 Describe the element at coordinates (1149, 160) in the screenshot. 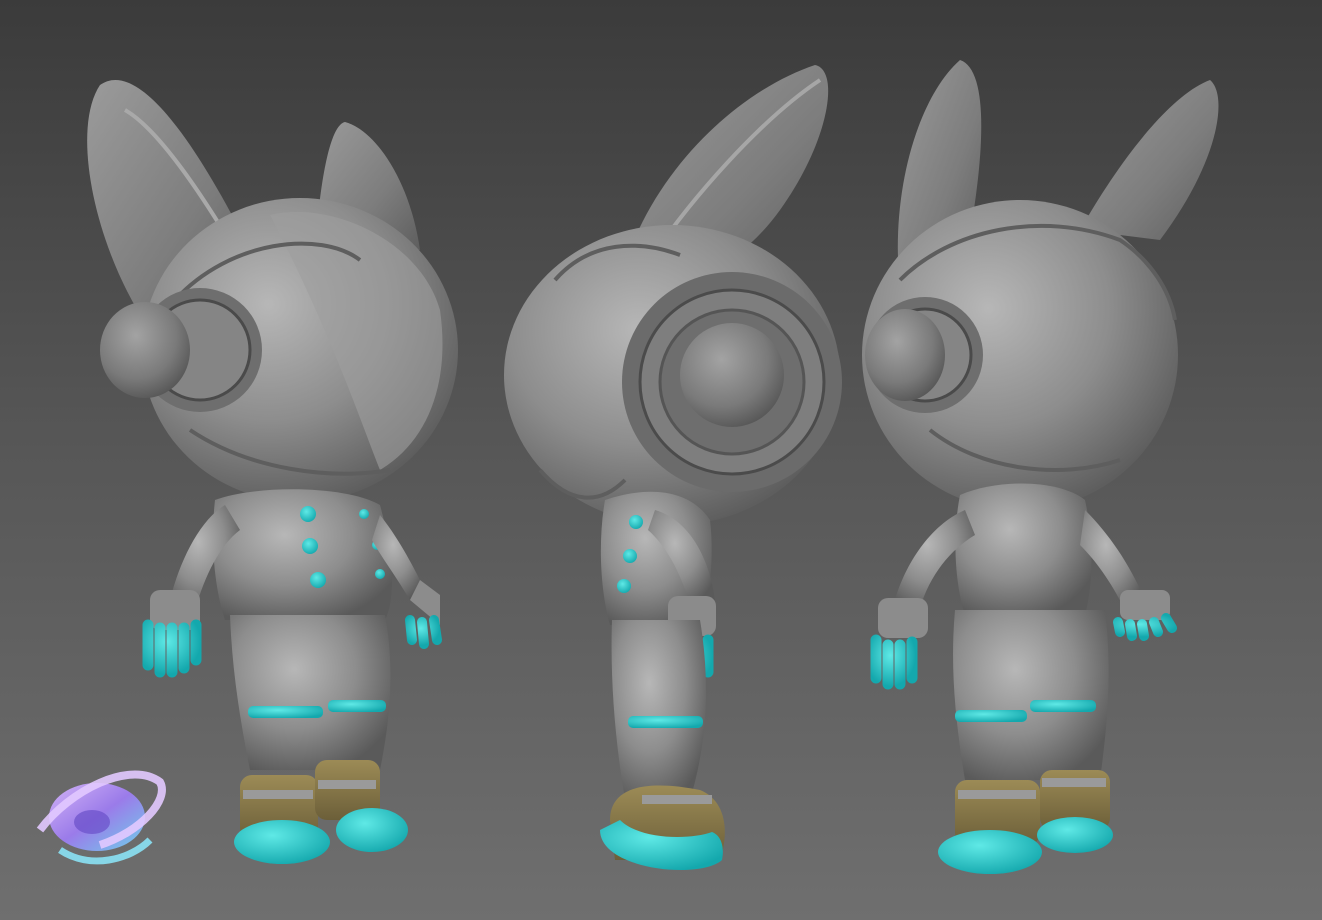

I see `back-ear-right` at that location.